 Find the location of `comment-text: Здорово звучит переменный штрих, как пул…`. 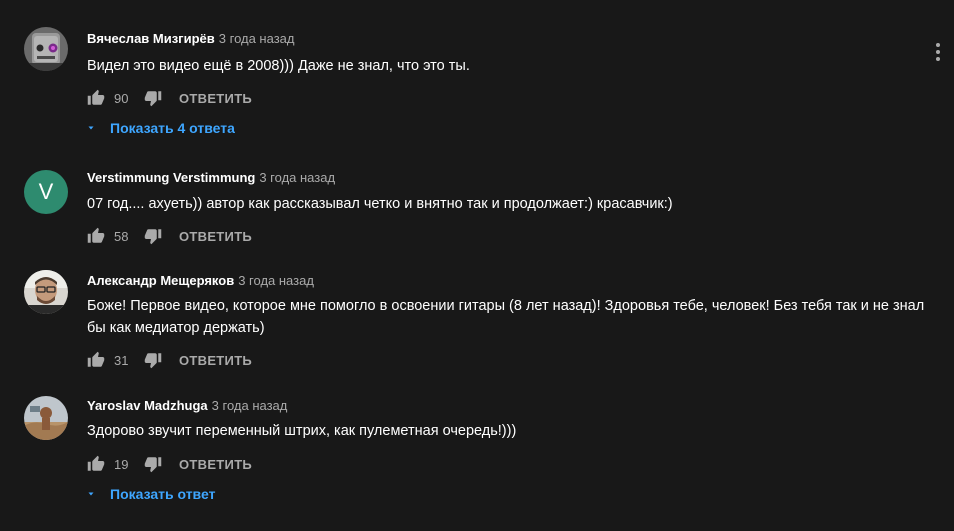

comment-text: Здорово звучит переменный штрих, как пул… is located at coordinates (302, 431).